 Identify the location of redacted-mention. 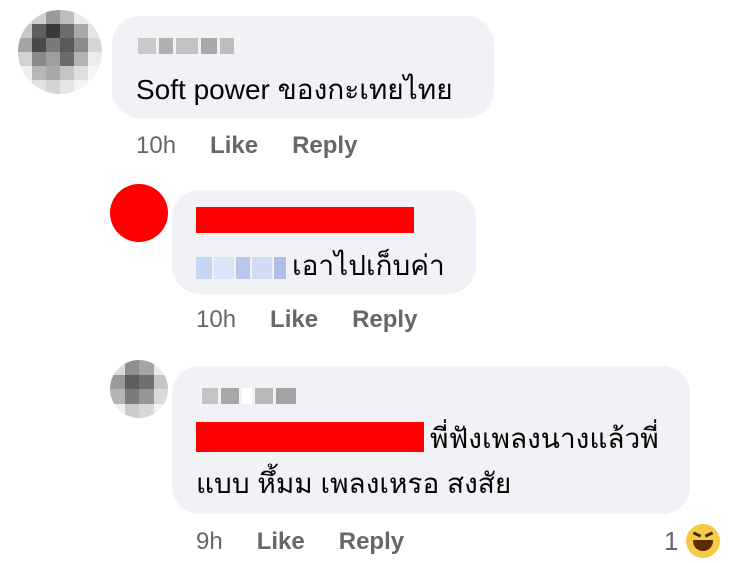
(310, 437).